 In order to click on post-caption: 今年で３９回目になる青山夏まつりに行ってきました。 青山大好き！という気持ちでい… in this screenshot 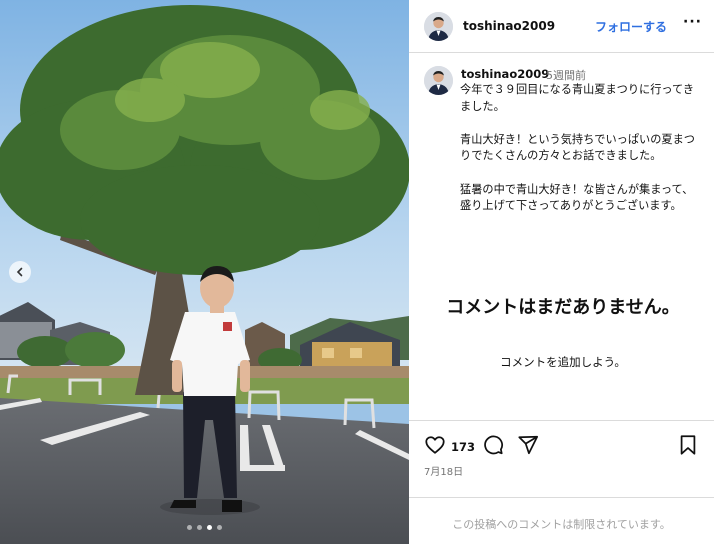, I will do `click(580, 156)`.